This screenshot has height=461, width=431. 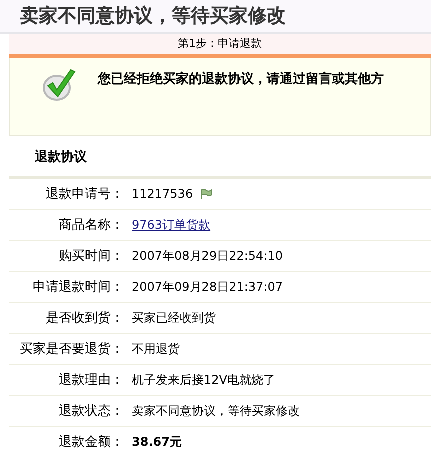 What do you see at coordinates (157, 442) in the screenshot?
I see `refund-amount: 38.67元` at bounding box center [157, 442].